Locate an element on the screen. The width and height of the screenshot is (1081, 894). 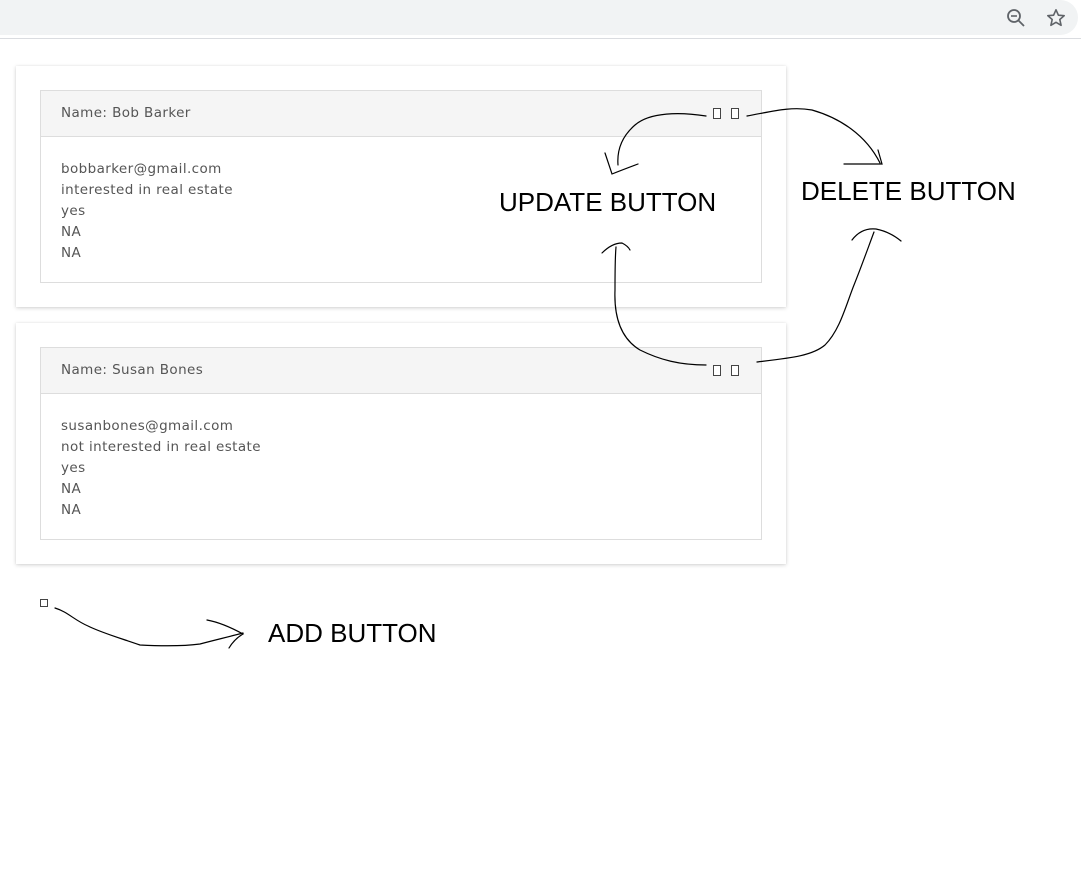
delete-button-annotation: DELETE BUTTON is located at coordinates (908, 191).